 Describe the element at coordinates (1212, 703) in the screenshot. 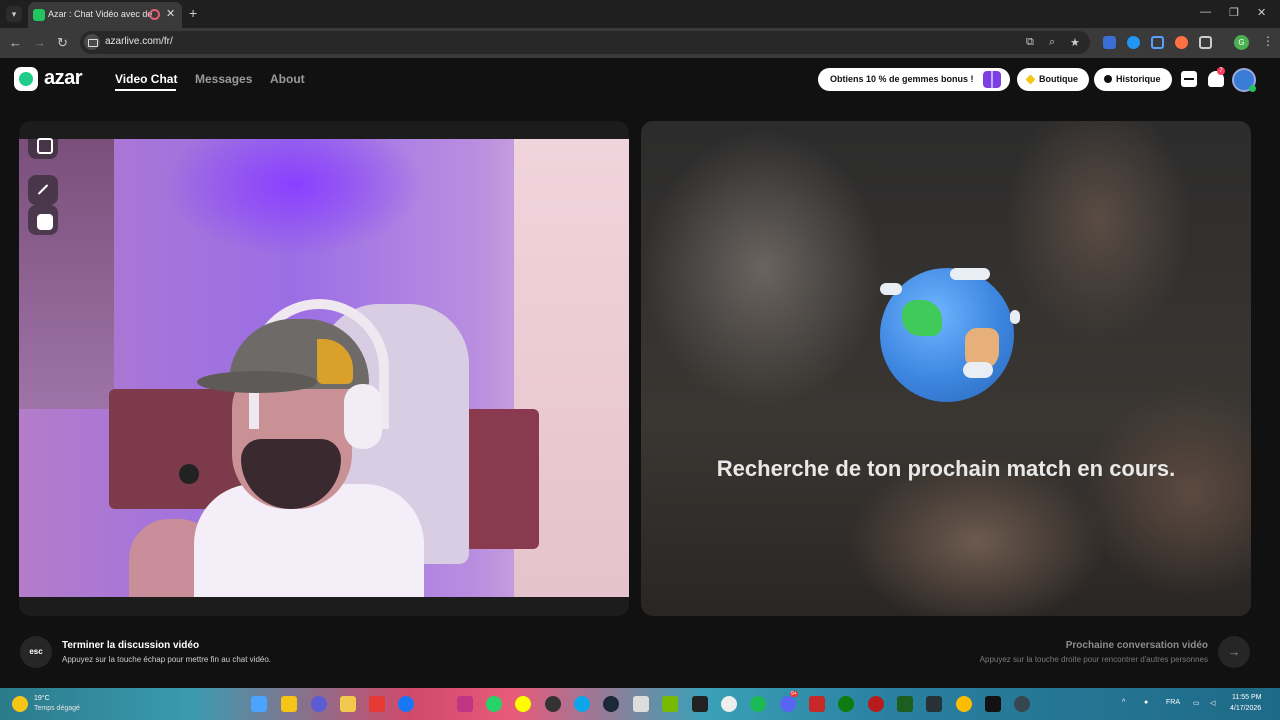

I see `volume-icon: ◁` at that location.